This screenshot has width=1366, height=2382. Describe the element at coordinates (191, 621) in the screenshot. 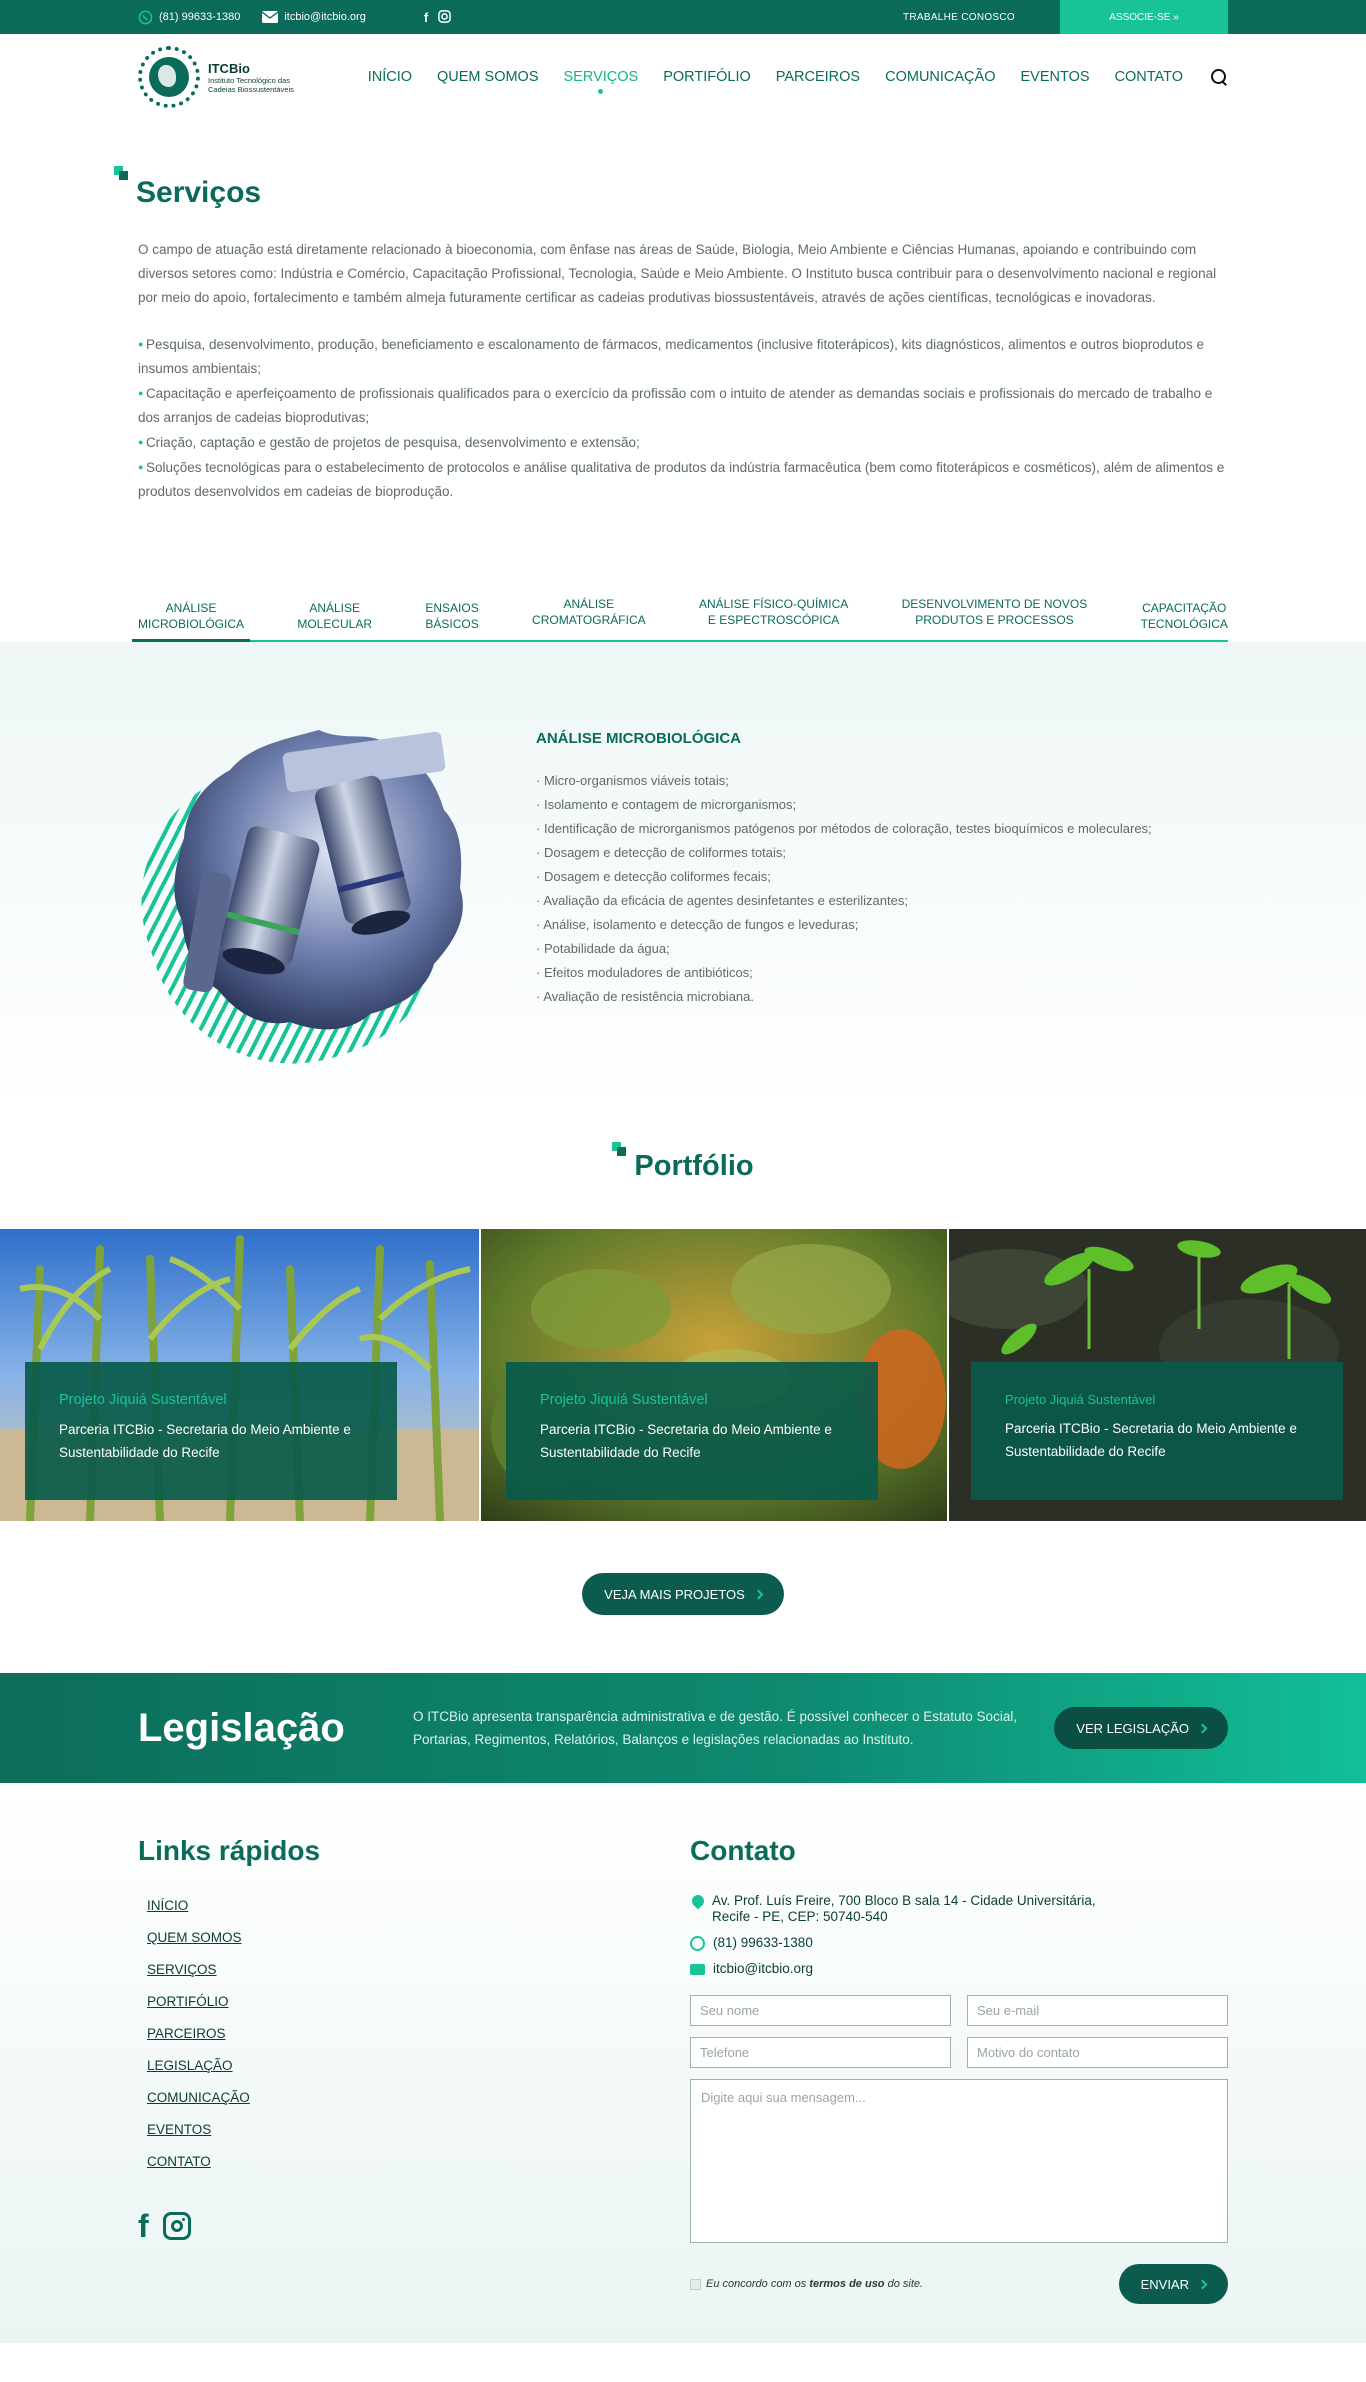

I see `tab-analise-microbiologica: ANÁLISE MICROBIOLÓGICA` at that location.